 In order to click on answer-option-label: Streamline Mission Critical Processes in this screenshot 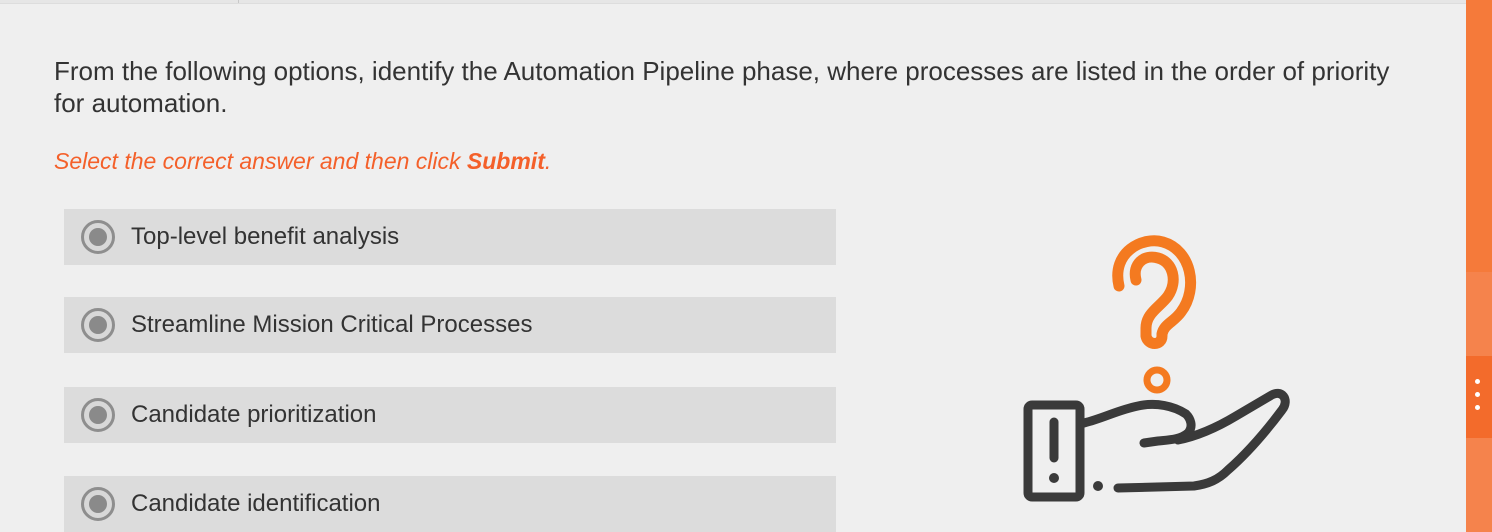, I will do `click(332, 324)`.